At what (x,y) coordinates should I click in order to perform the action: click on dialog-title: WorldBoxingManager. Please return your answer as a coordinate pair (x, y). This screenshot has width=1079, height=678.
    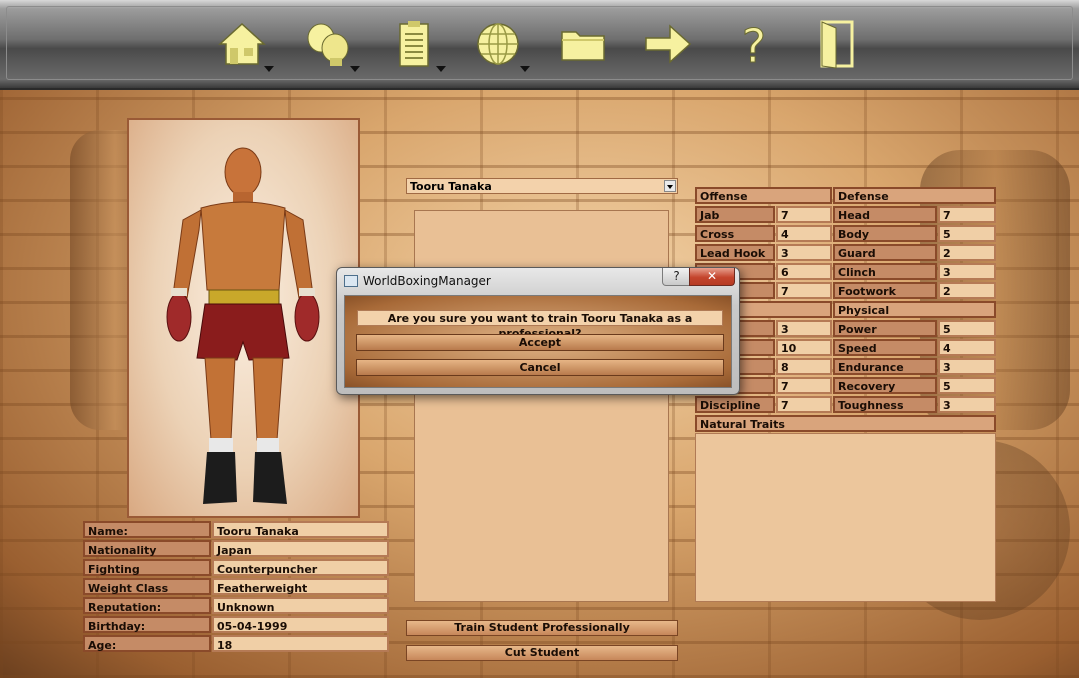
    Looking at the image, I should click on (427, 281).